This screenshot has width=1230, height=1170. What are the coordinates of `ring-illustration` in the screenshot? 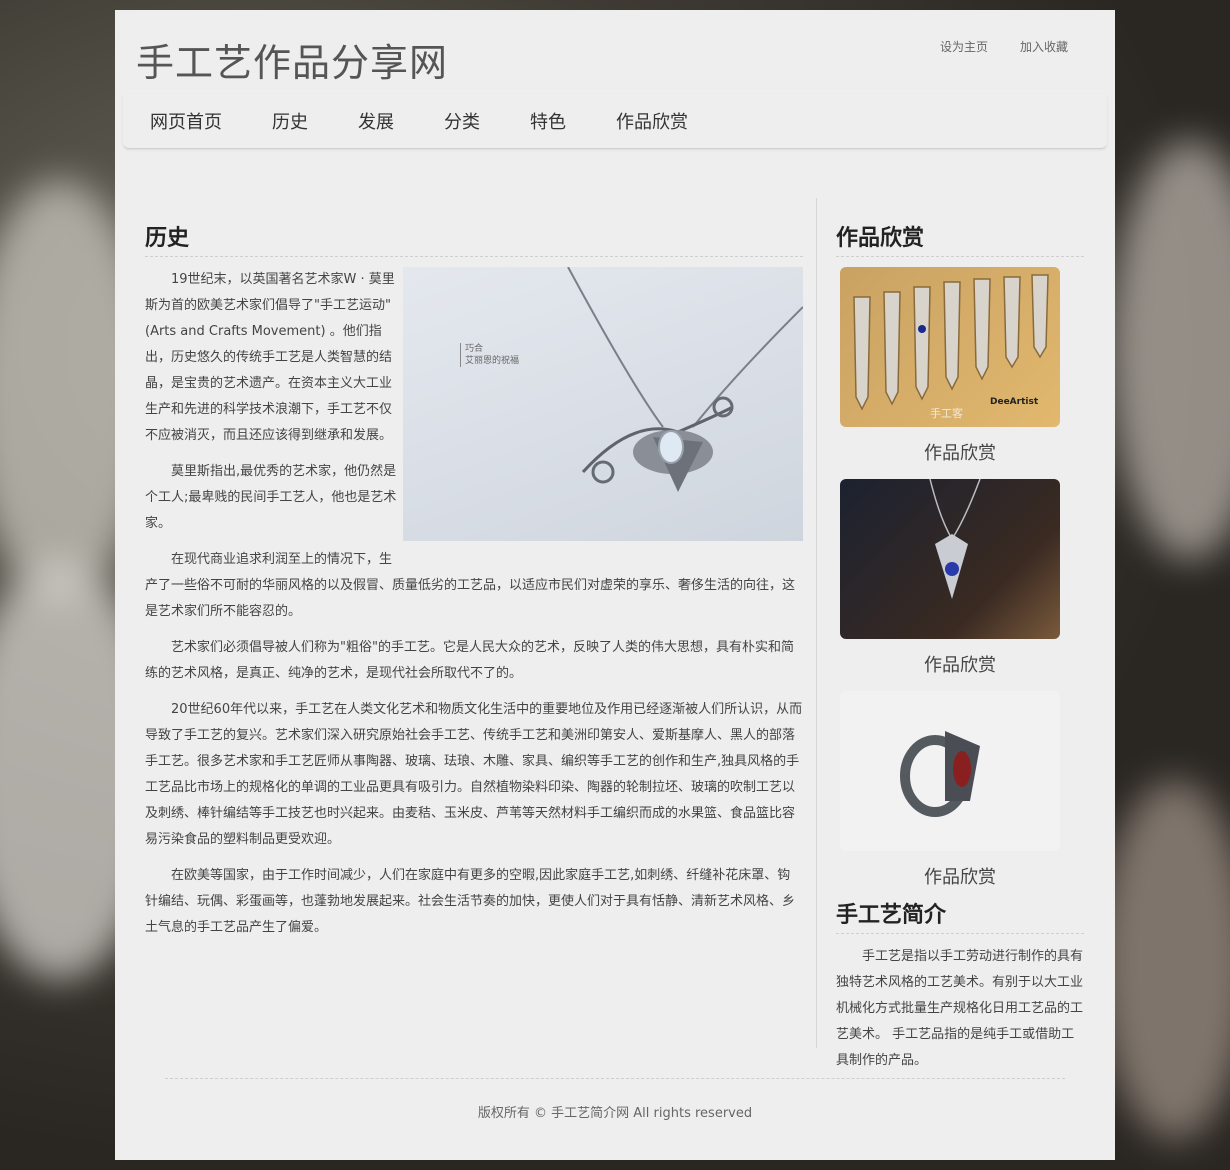 It's located at (940, 774).